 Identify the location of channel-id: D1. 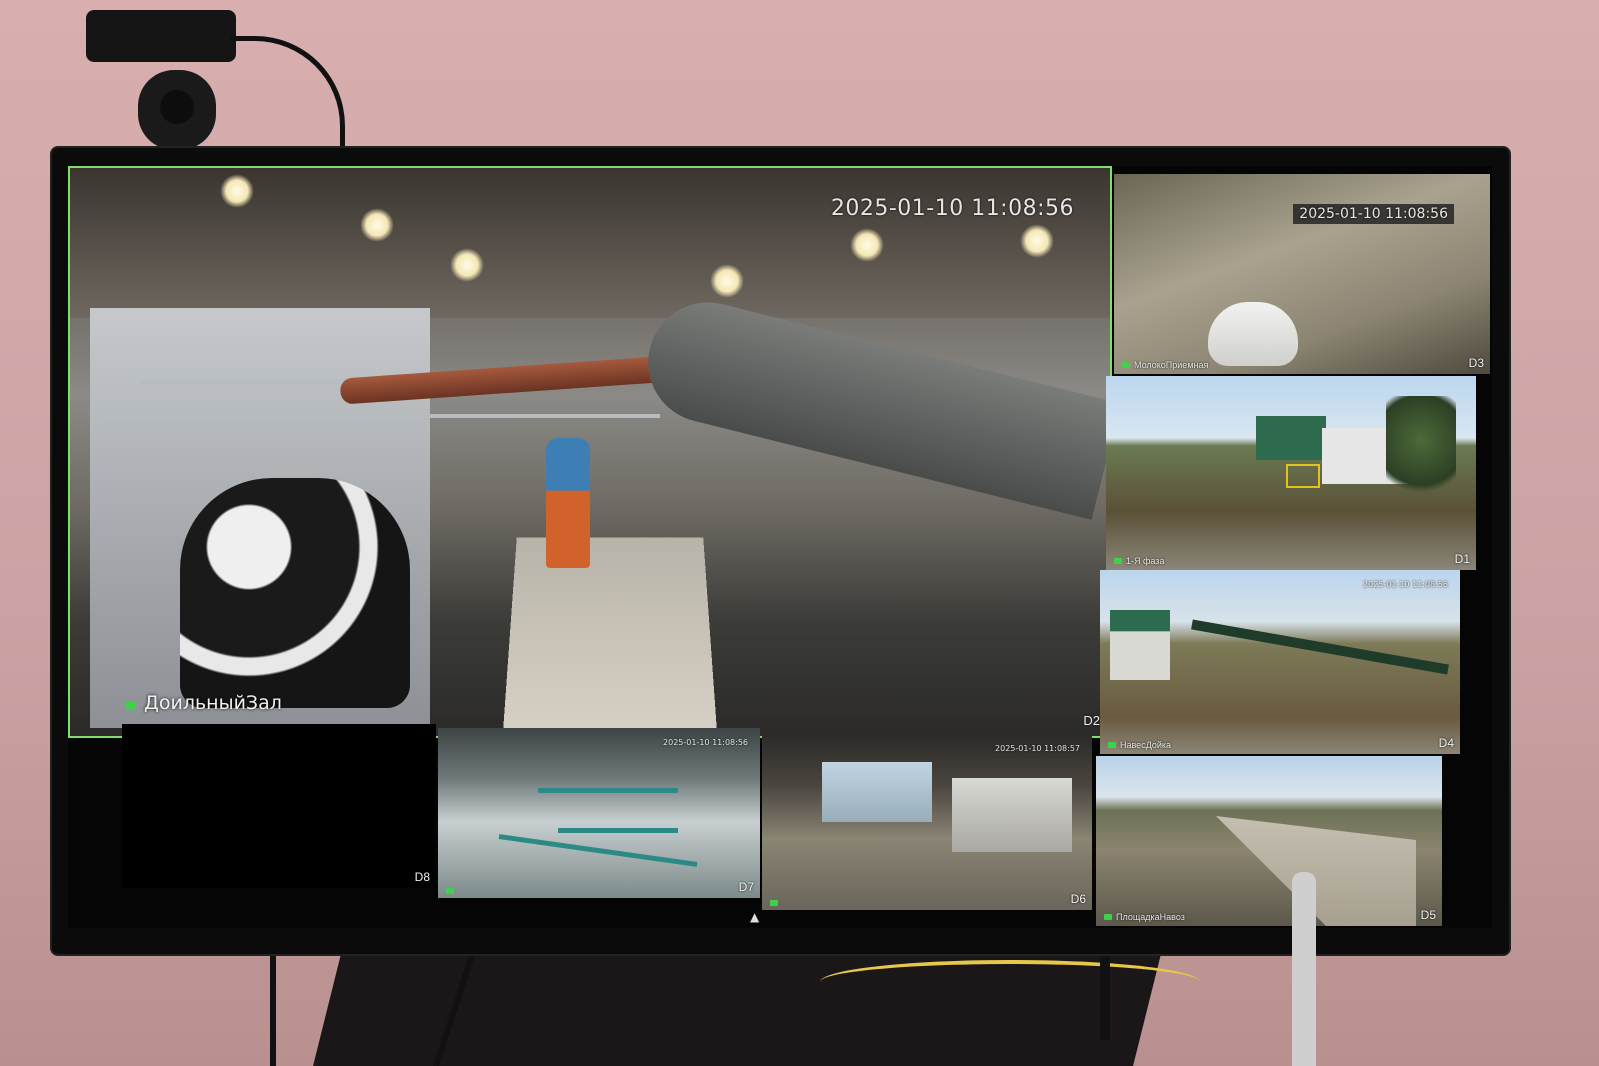
(1462, 559).